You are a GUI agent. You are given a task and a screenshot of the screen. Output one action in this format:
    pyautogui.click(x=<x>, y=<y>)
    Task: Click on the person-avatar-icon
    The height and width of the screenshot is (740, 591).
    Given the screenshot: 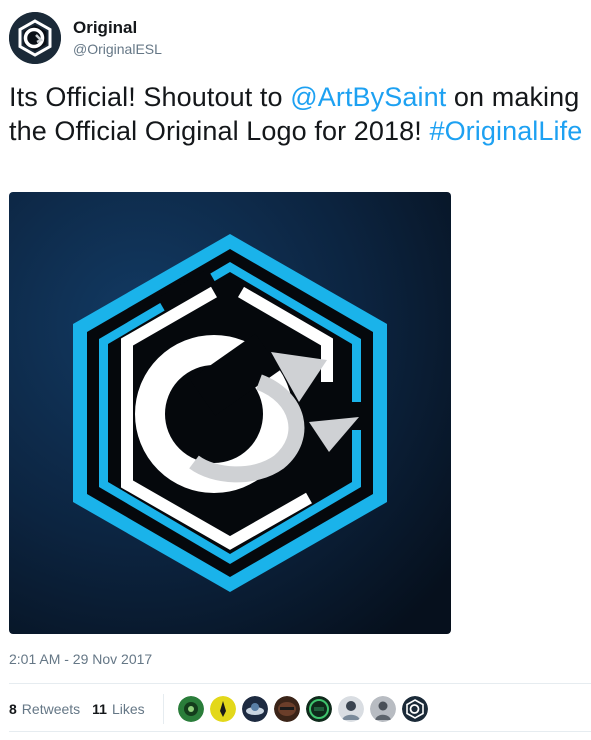 What is the action you would take?
    pyautogui.click(x=350, y=709)
    